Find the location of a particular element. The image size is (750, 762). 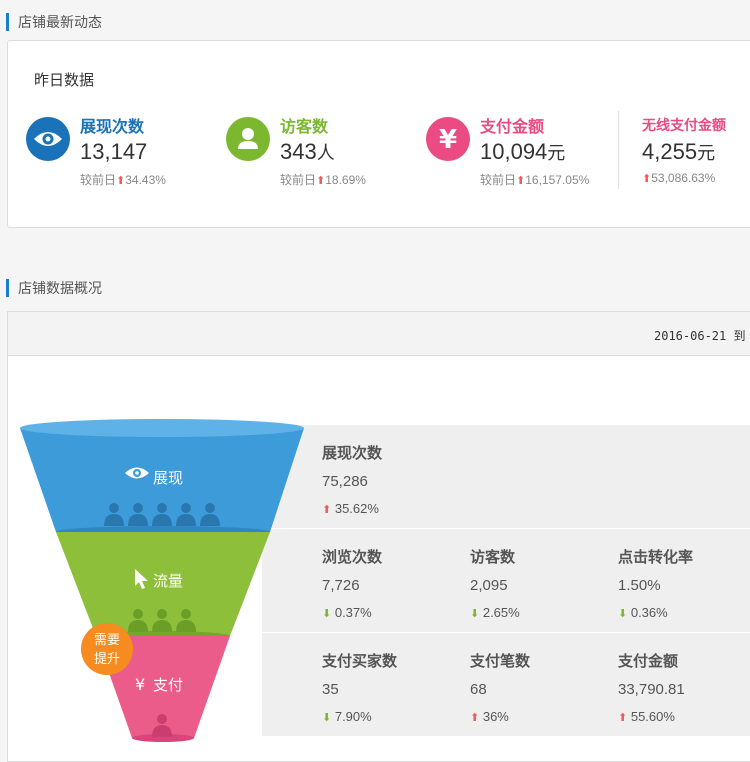

metric-paying-buyers: 支付买家数 35 ⬇ 7.90% is located at coordinates (360, 688).